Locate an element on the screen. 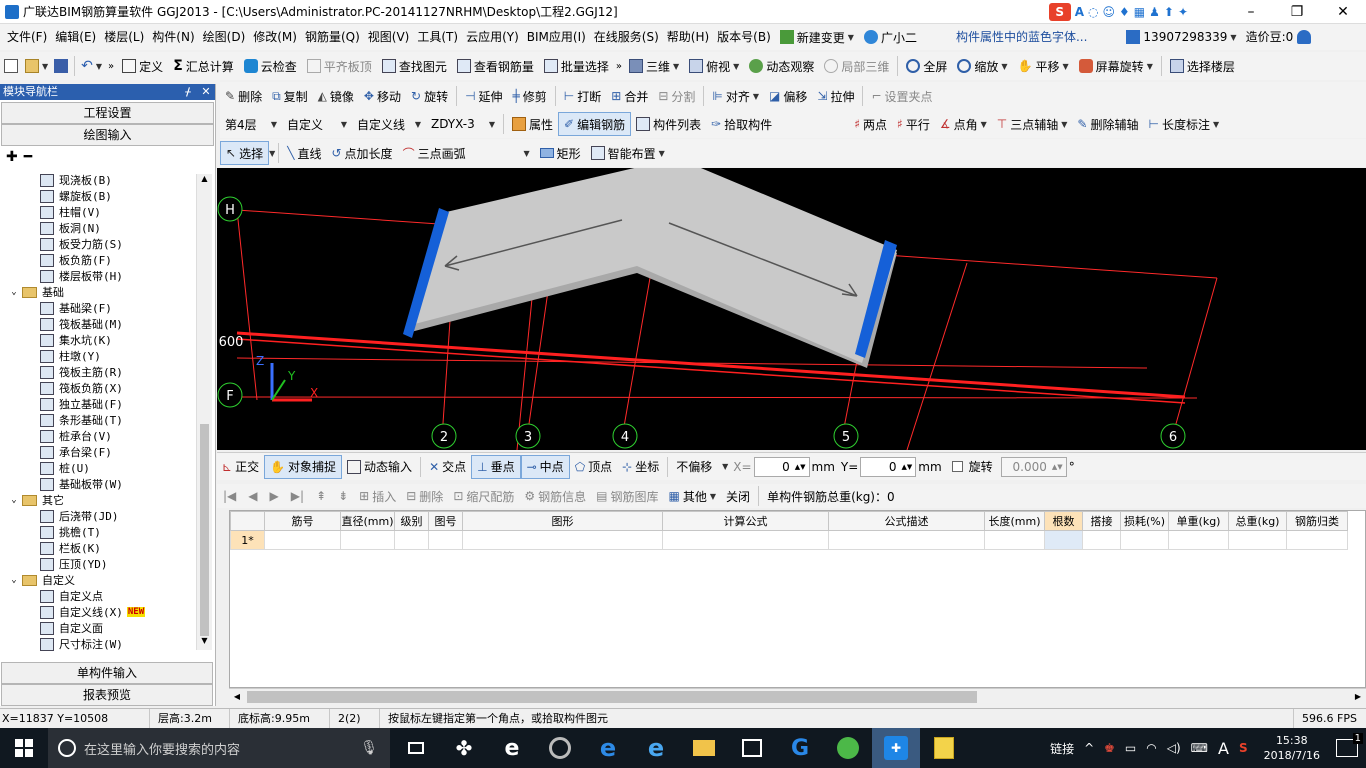 The image size is (1366, 768). move-button: ✥ 移动 is located at coordinates (382, 96).